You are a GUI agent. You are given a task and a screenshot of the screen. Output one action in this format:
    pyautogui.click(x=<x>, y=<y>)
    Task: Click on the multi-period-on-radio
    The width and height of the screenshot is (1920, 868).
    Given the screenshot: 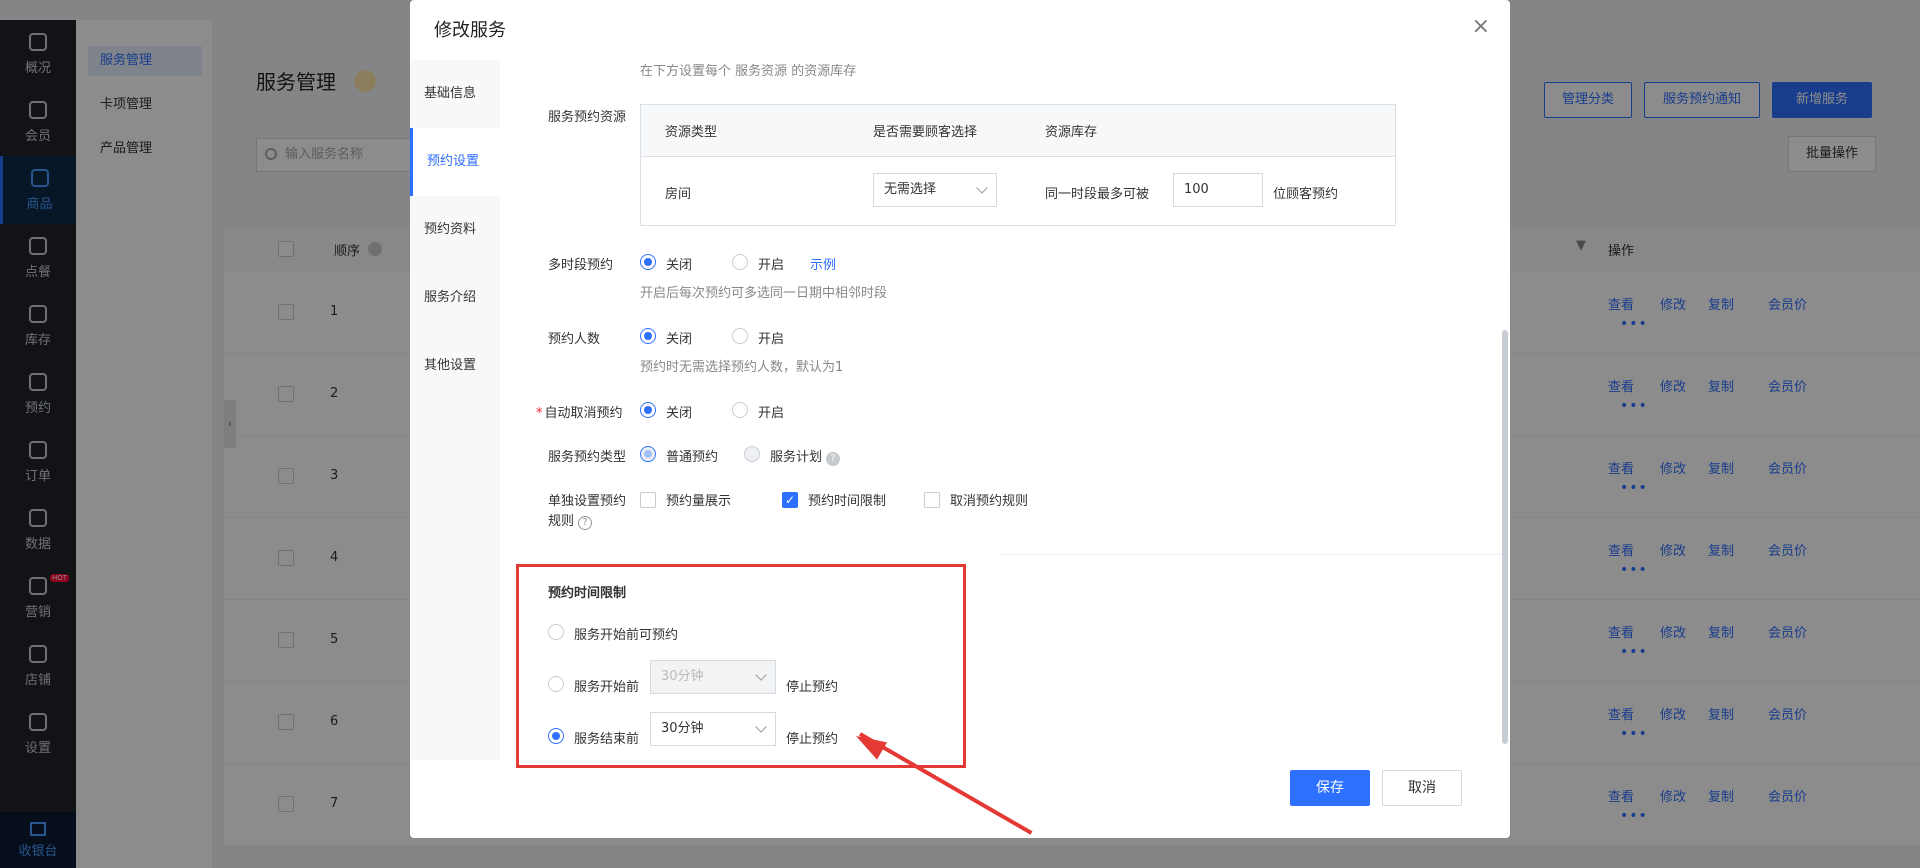 What is the action you would take?
    pyautogui.click(x=740, y=262)
    